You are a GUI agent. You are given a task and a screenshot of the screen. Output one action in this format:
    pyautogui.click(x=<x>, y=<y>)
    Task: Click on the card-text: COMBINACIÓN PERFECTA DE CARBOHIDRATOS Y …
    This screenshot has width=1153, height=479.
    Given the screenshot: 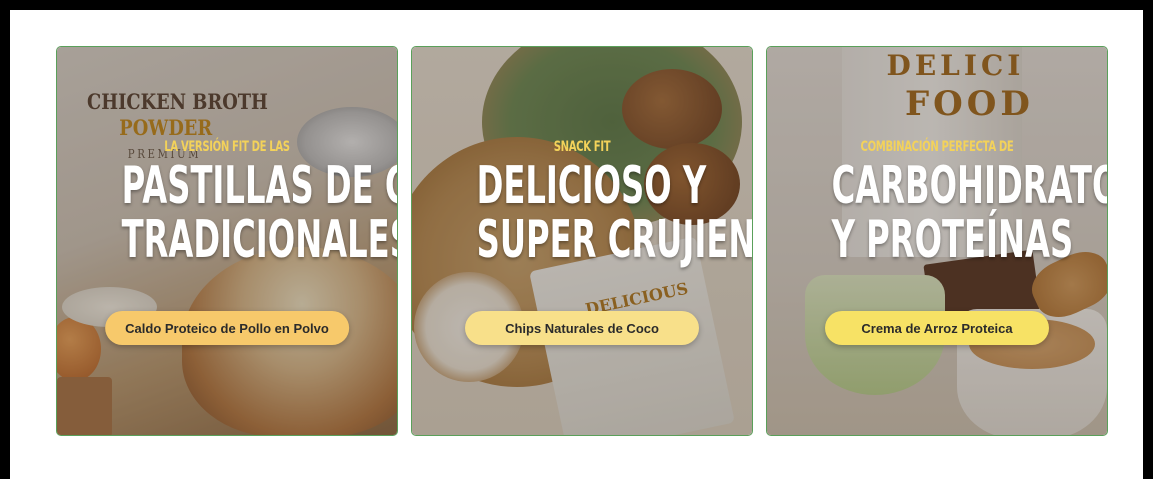 What is the action you would take?
    pyautogui.click(x=937, y=203)
    